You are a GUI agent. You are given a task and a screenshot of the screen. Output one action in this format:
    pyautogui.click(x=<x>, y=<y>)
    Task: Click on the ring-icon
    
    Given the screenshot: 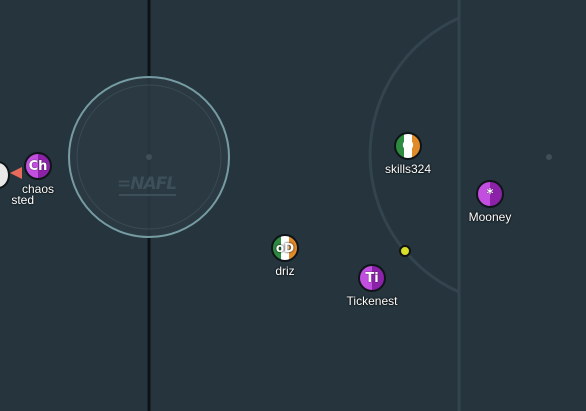 What is the action you would take?
    pyautogui.click(x=408, y=146)
    